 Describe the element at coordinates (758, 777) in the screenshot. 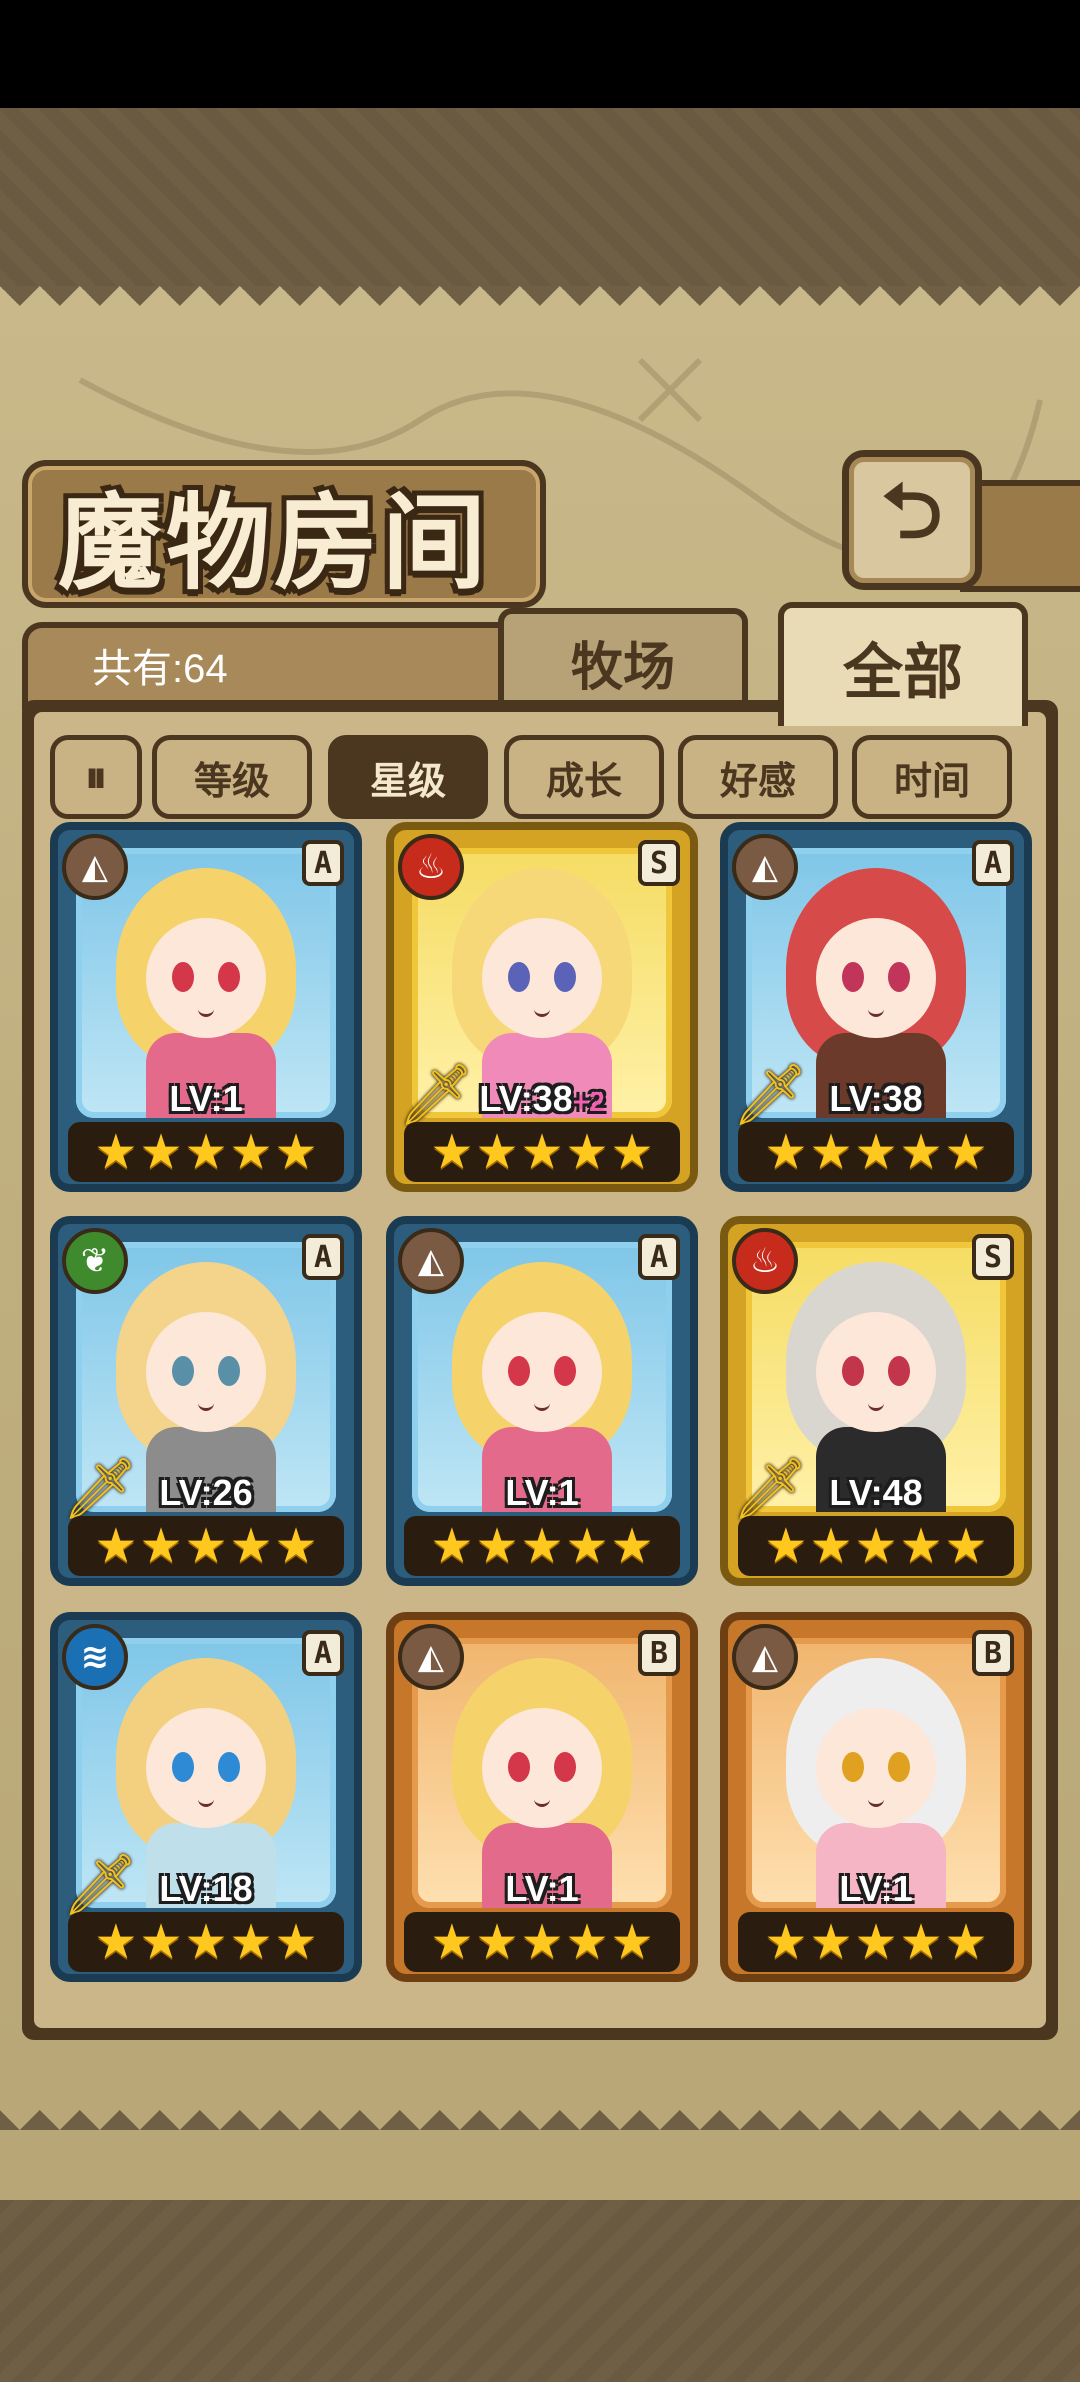

I see `sort-affinity-button: 好感` at that location.